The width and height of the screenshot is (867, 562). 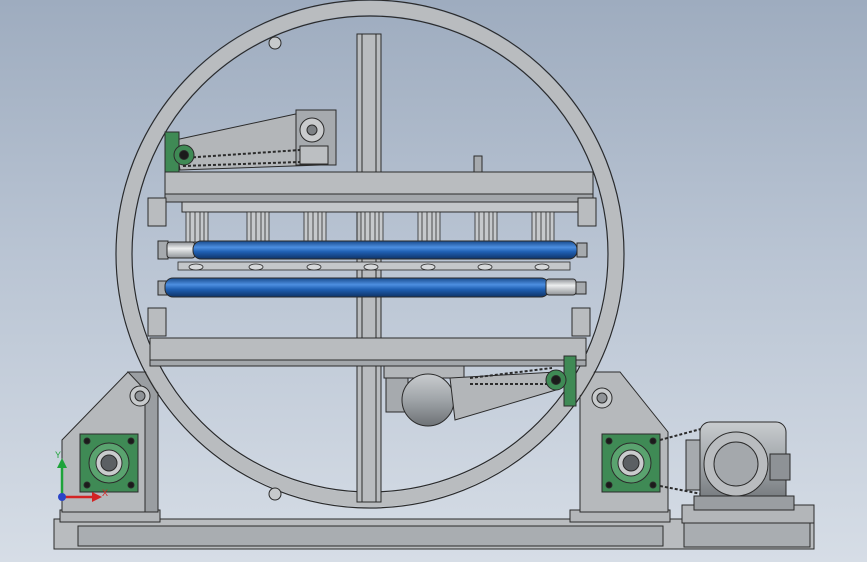 I want to click on lower-blue-roller, so click(x=372, y=287).